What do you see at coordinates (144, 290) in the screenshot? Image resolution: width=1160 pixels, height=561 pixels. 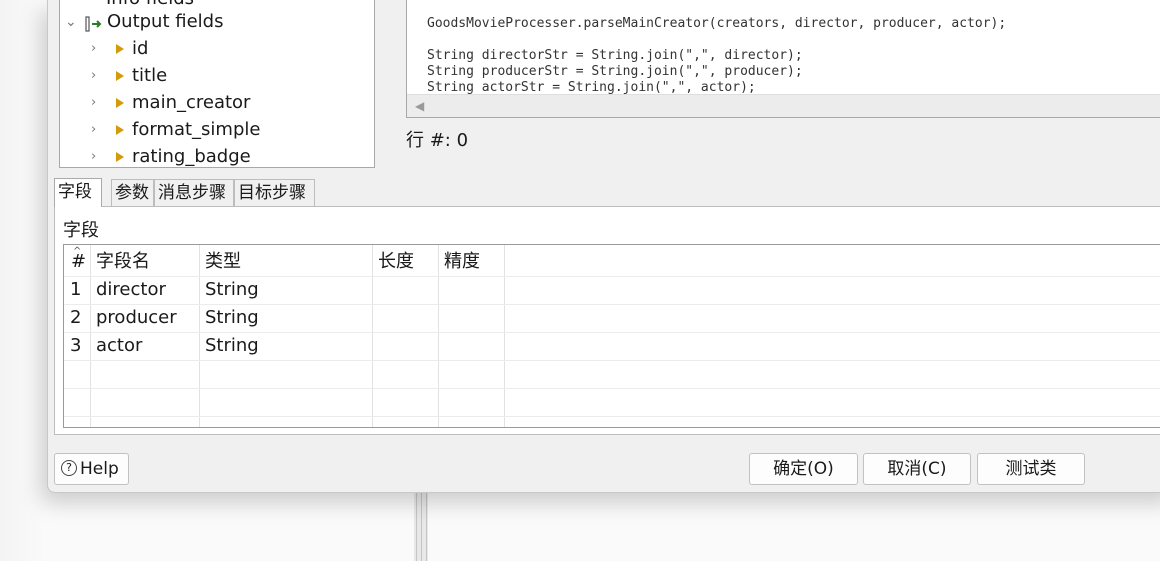 I see `table-cell-name: director` at bounding box center [144, 290].